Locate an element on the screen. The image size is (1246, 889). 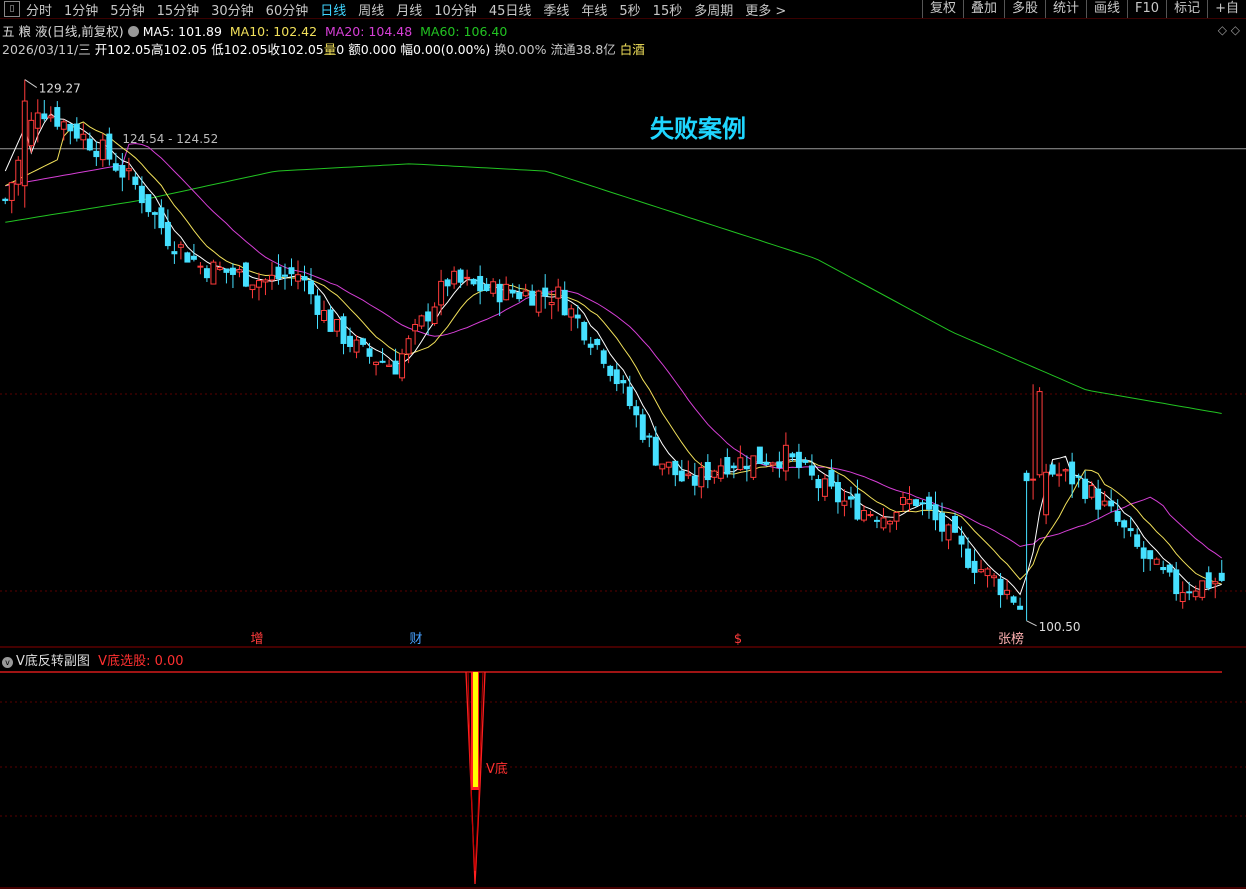
timeframe-tab-16: 更多 > is located at coordinates (765, 9).